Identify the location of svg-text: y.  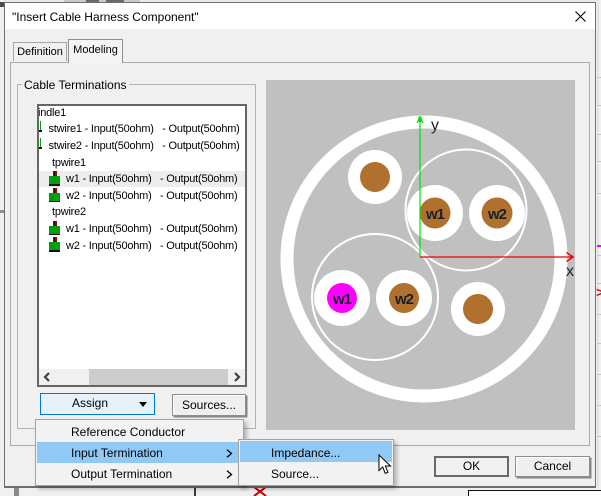
(435, 125).